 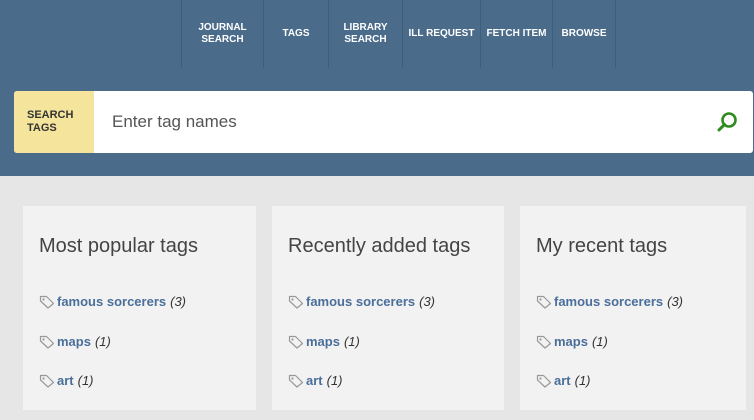 I want to click on nav-fetch-item-label: FETCH ITEM, so click(x=516, y=33).